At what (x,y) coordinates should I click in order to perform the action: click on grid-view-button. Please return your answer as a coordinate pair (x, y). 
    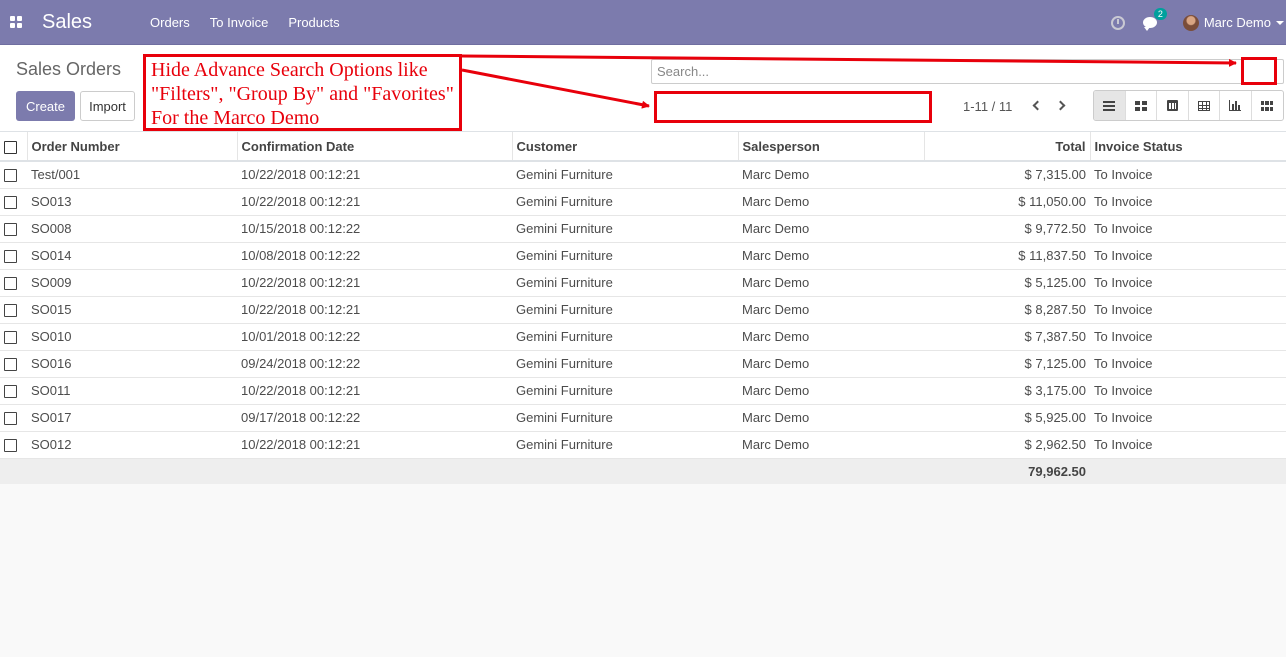
    Looking at the image, I should click on (1268, 105).